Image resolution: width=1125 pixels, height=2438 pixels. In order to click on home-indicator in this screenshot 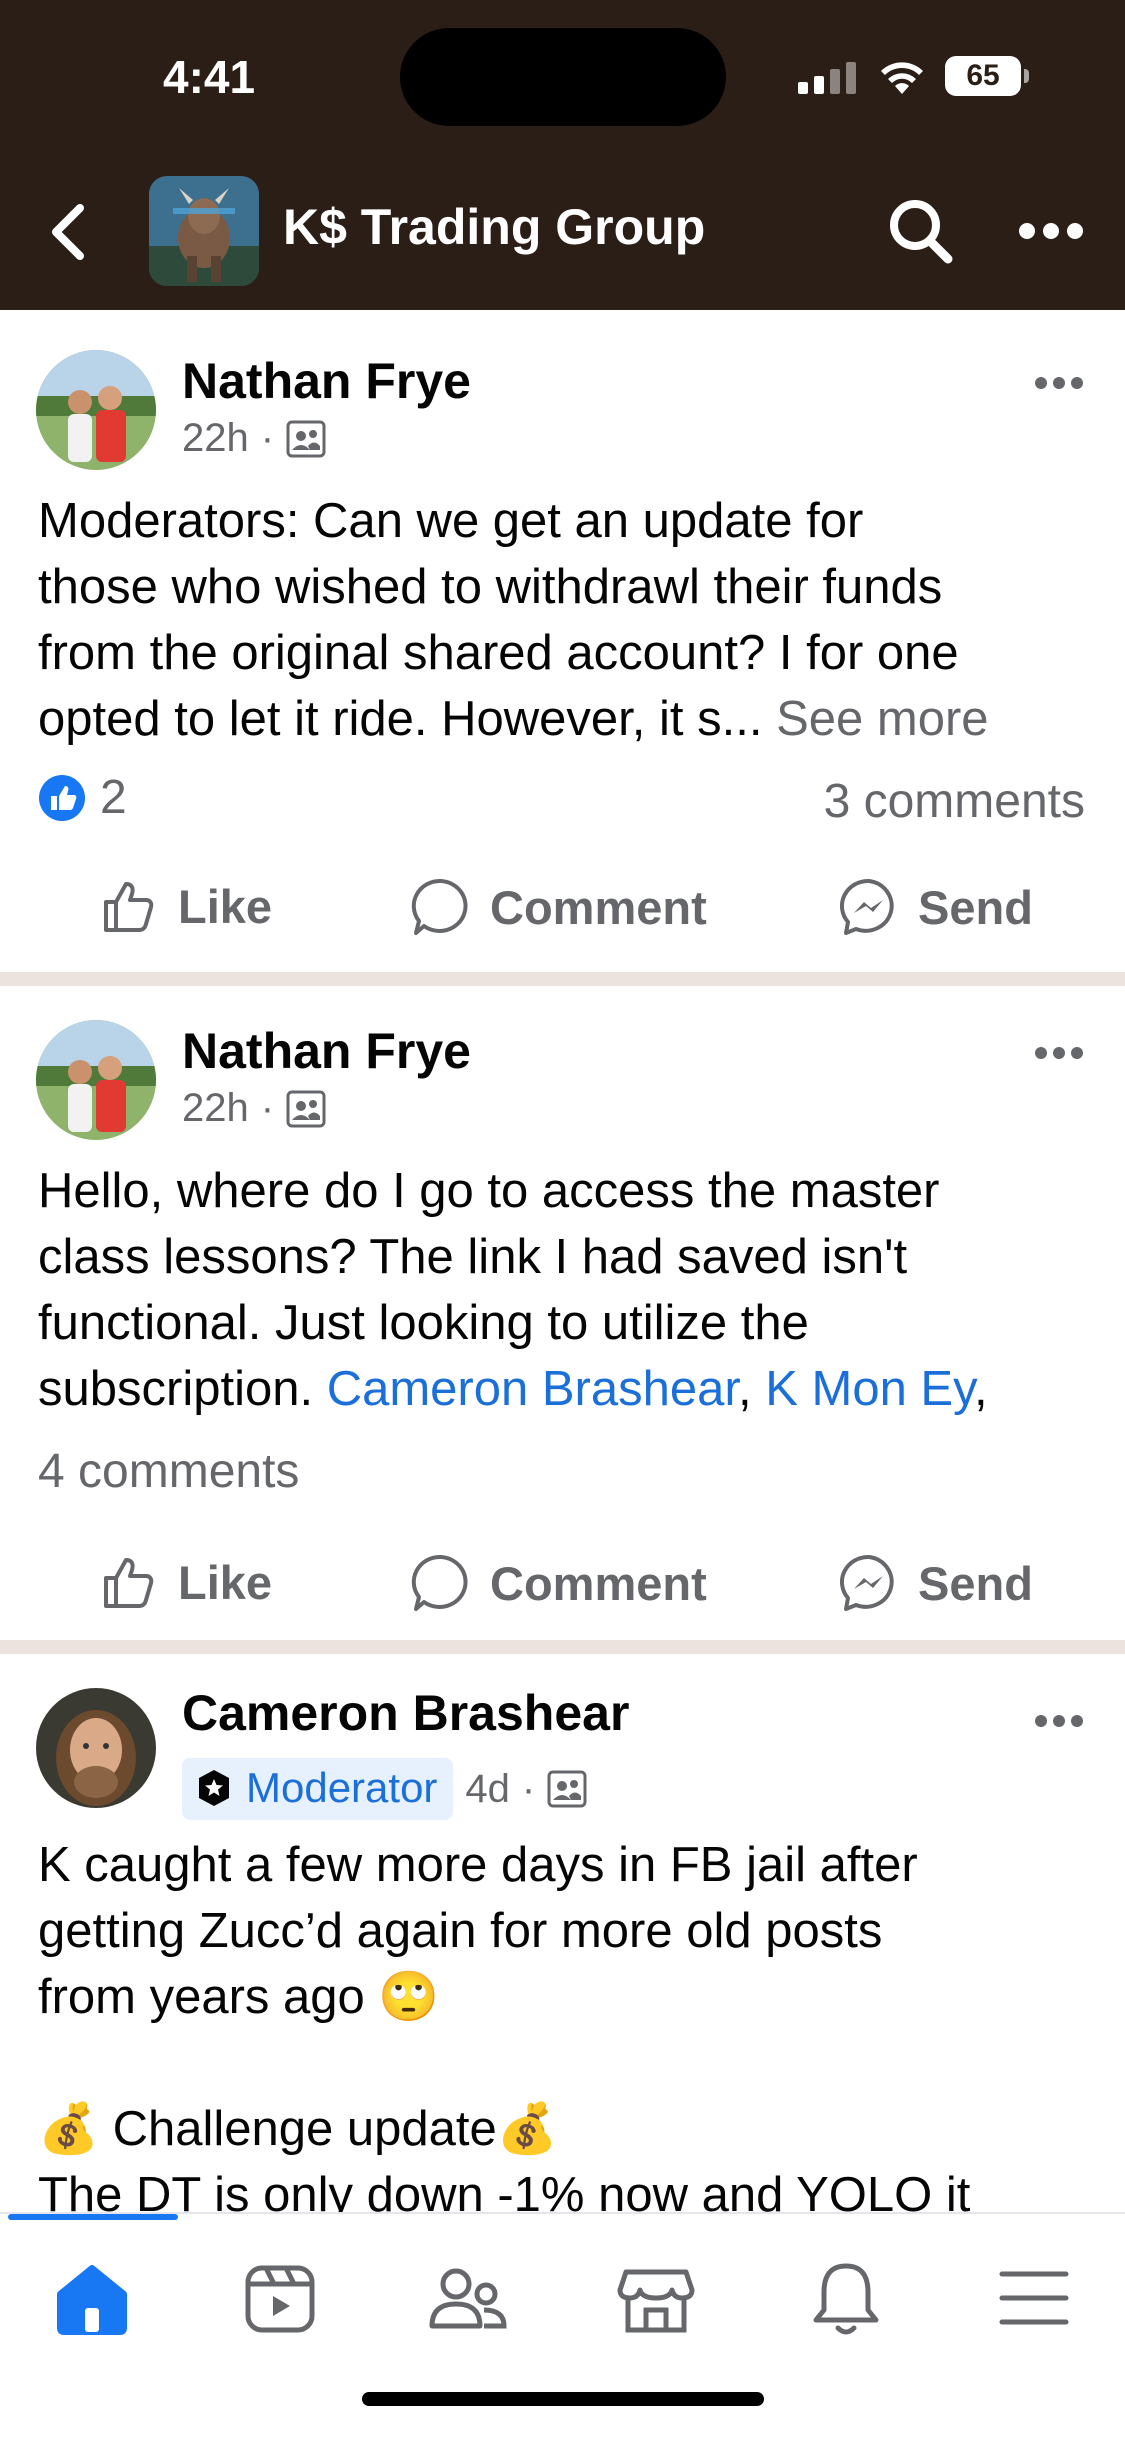, I will do `click(563, 2399)`.